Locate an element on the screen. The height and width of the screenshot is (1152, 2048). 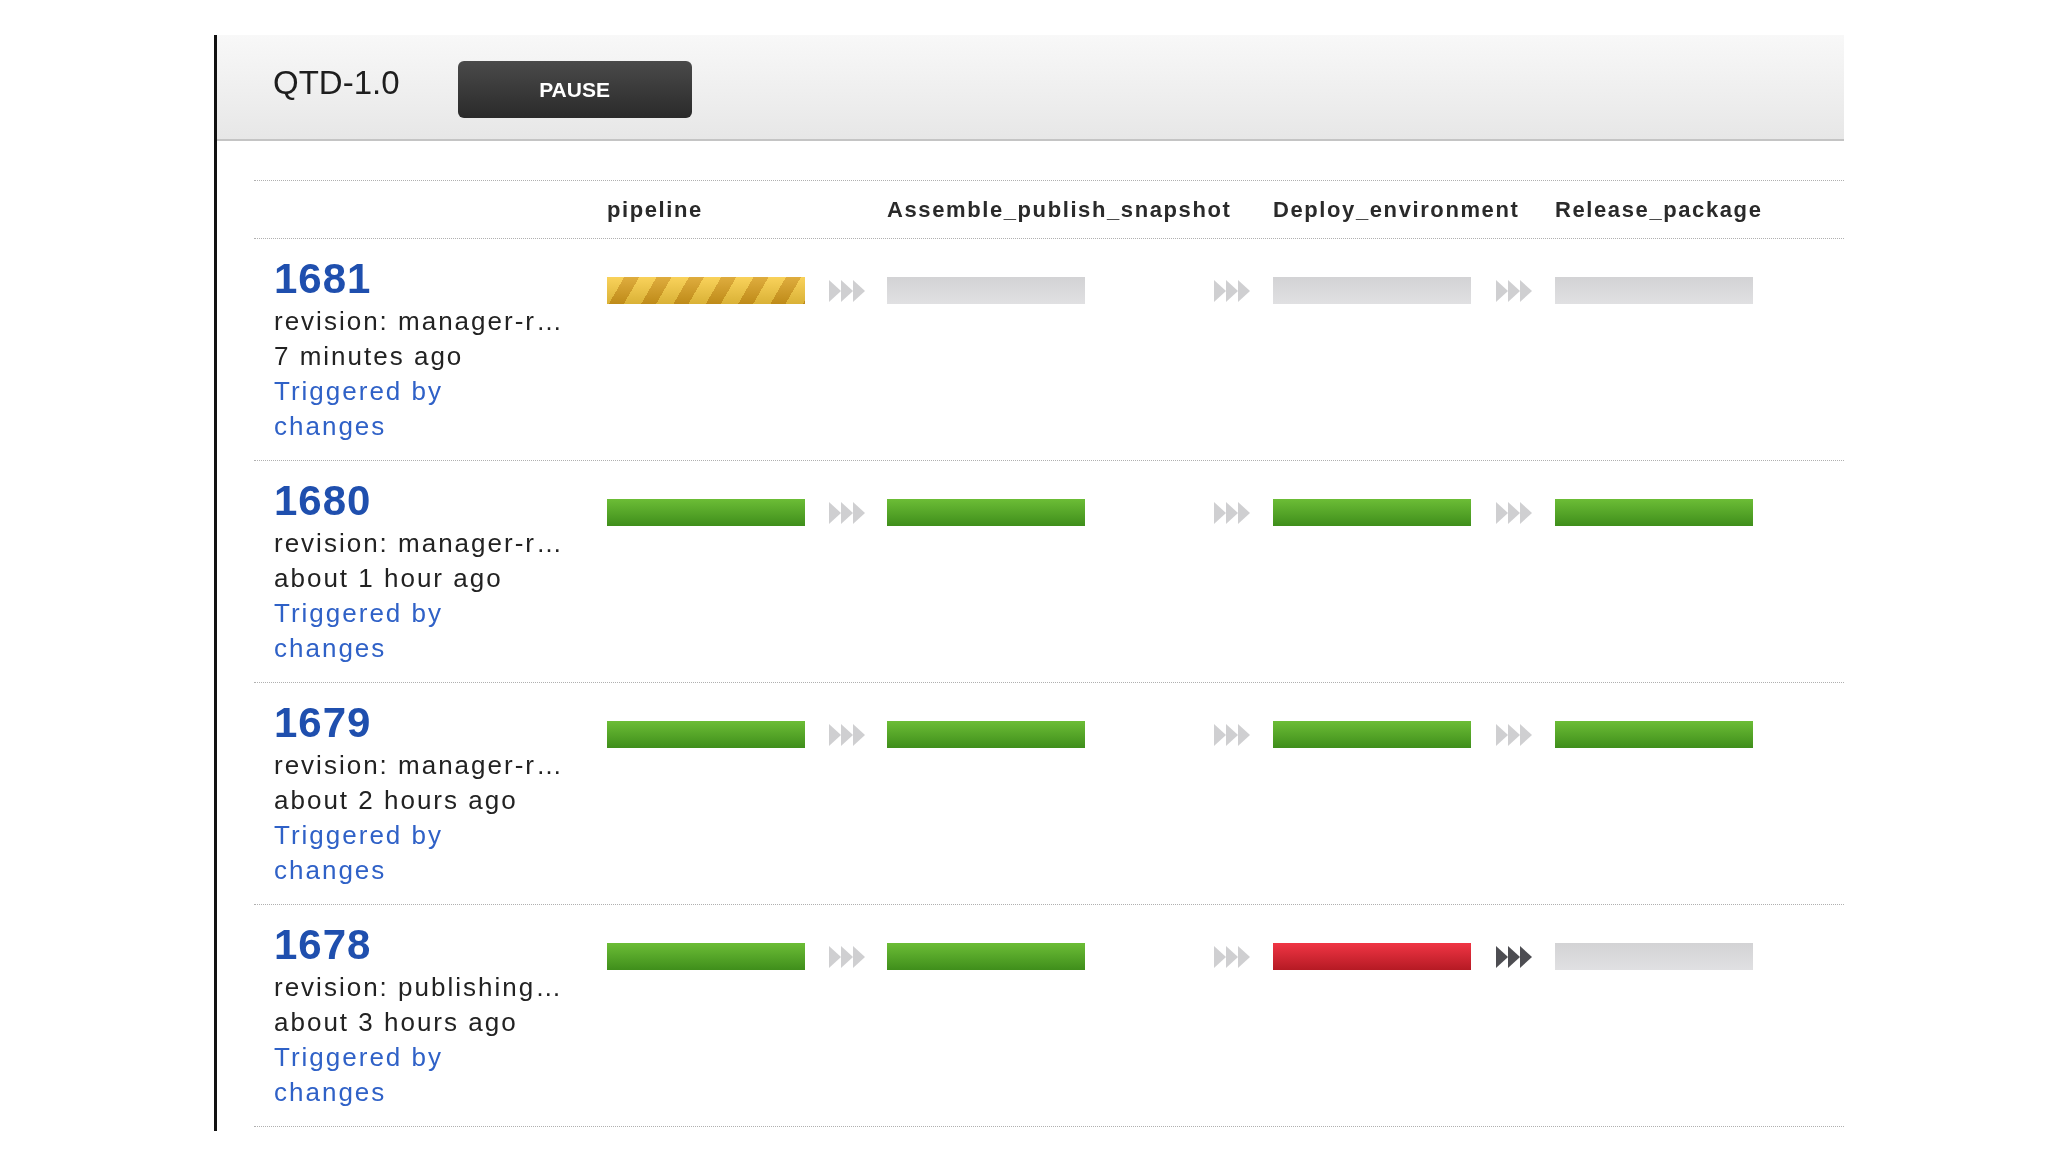
pause-button: PAUSE is located at coordinates (574, 89).